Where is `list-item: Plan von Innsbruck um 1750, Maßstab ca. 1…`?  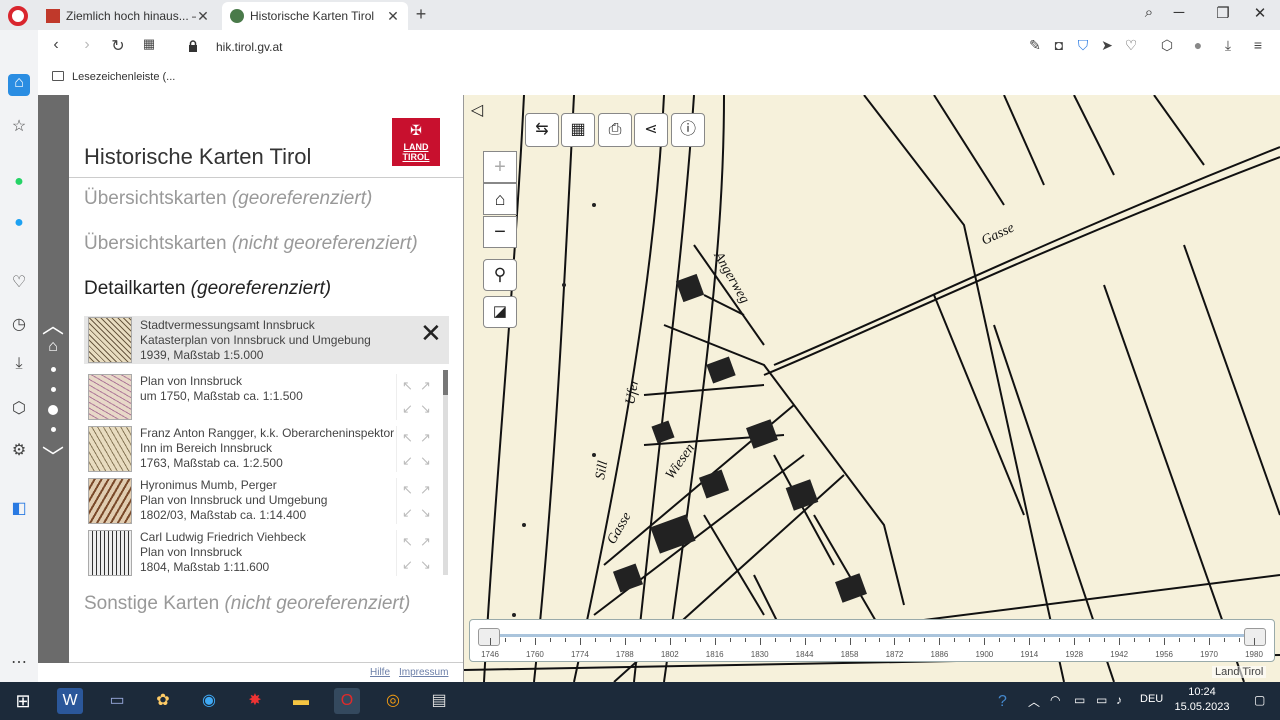
list-item: Plan von Innsbruck um 1750, Maßstab ca. 1… is located at coordinates (267, 395).